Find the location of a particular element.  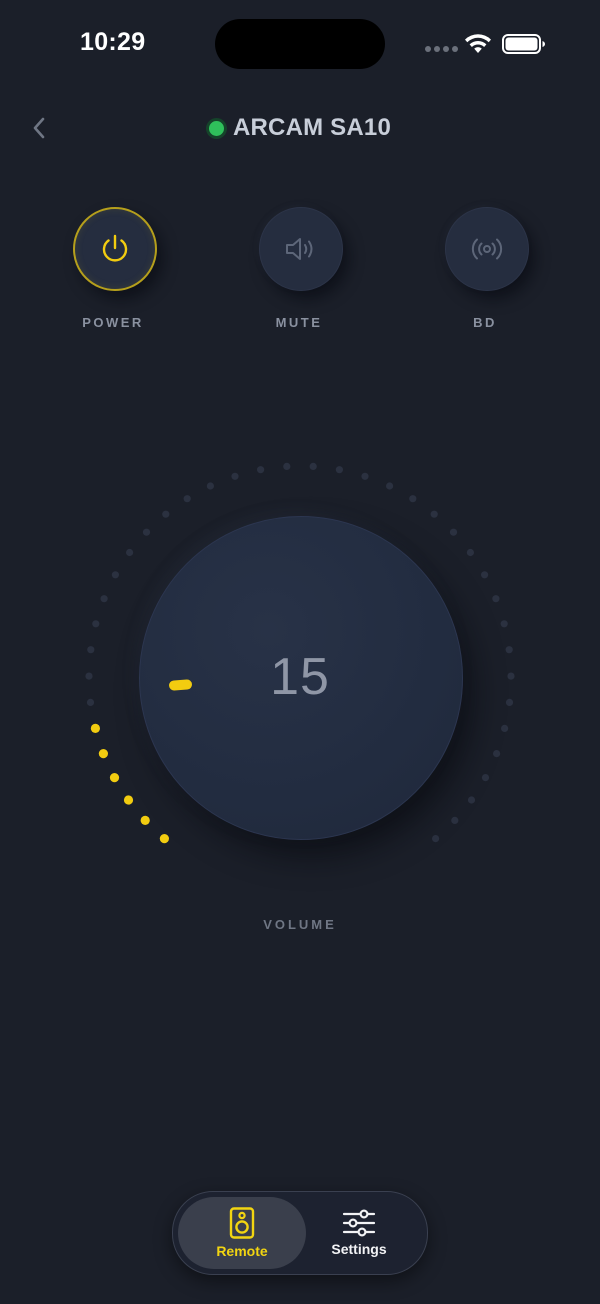

speaker-box-icon is located at coordinates (242, 1223).